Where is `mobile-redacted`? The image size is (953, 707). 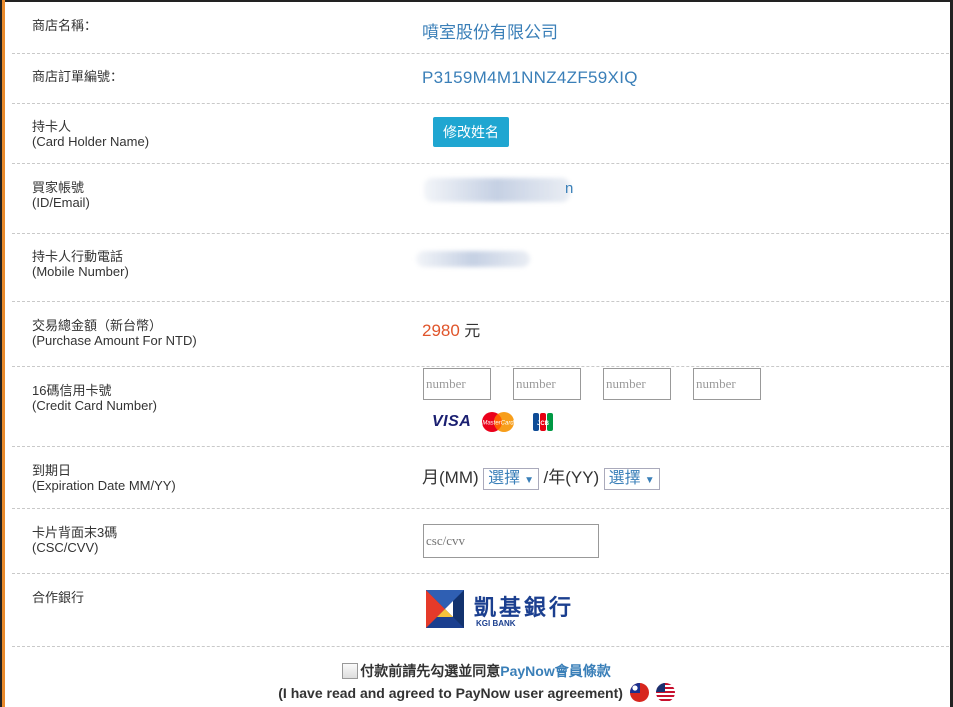 mobile-redacted is located at coordinates (473, 259).